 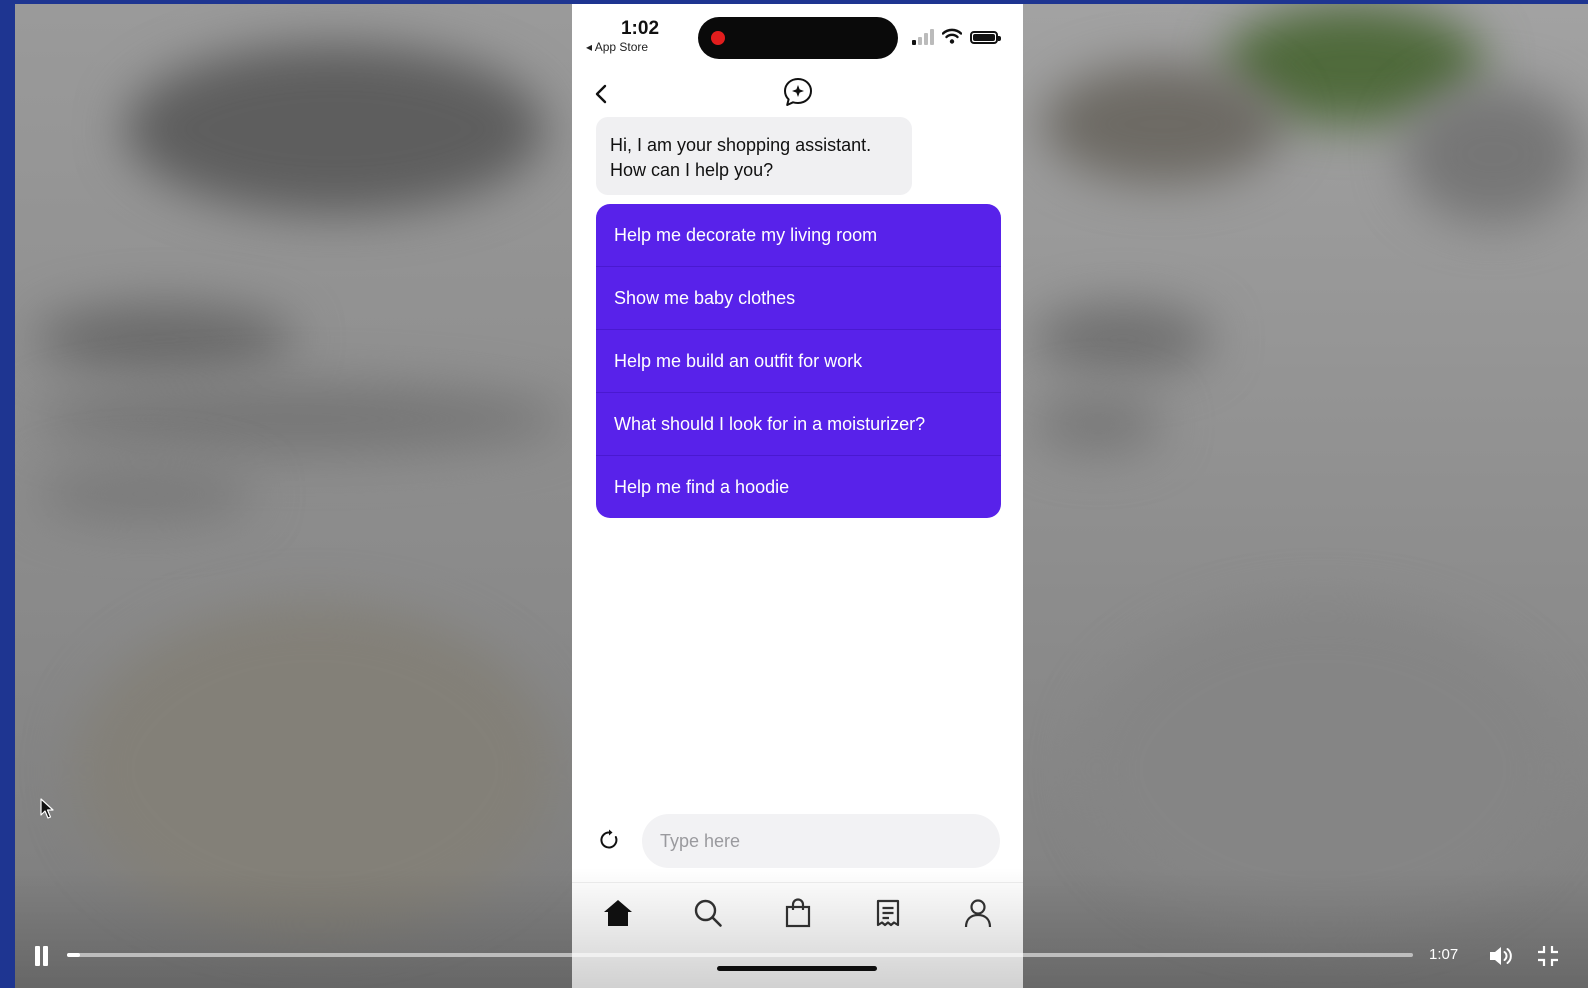 What do you see at coordinates (740, 955) in the screenshot?
I see `video-progress-bar` at bounding box center [740, 955].